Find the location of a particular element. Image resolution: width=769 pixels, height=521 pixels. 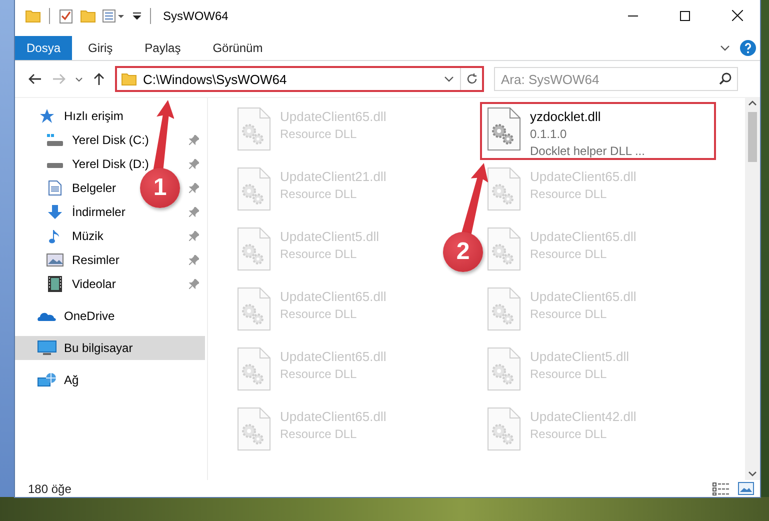

scrollbar is located at coordinates (752, 289).